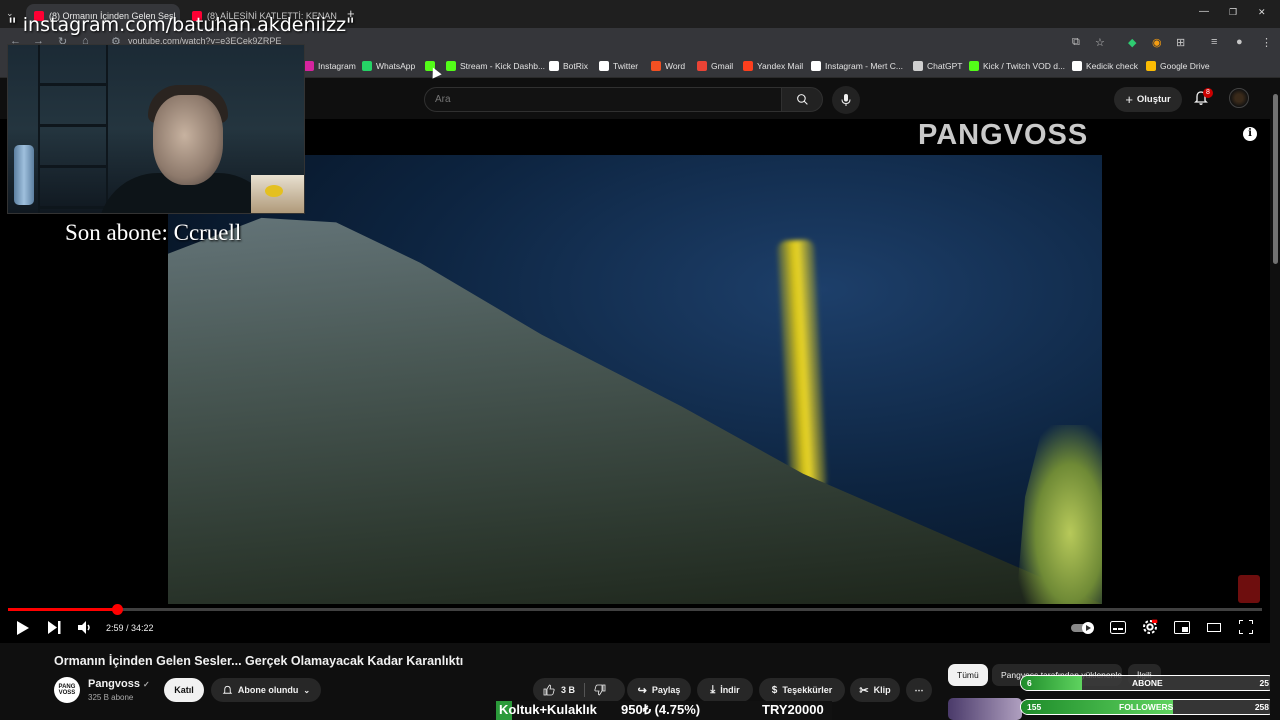  Describe the element at coordinates (188, 140) in the screenshot. I see `streamer-face` at that location.